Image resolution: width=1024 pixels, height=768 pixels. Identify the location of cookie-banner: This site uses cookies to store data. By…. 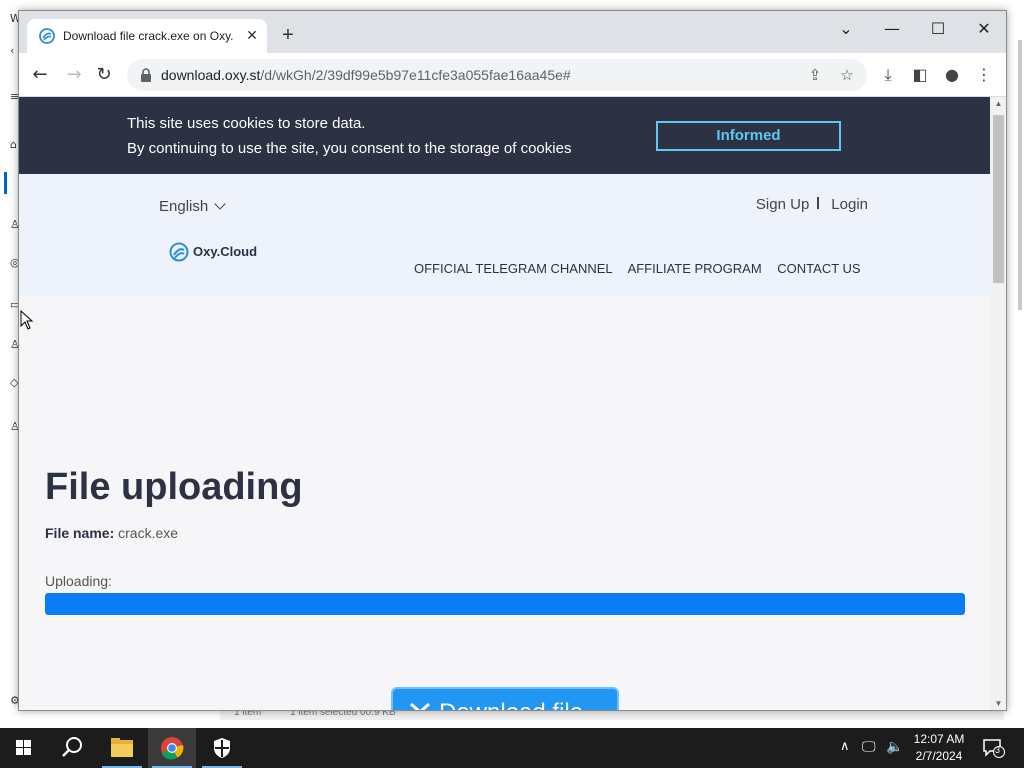
(504, 135).